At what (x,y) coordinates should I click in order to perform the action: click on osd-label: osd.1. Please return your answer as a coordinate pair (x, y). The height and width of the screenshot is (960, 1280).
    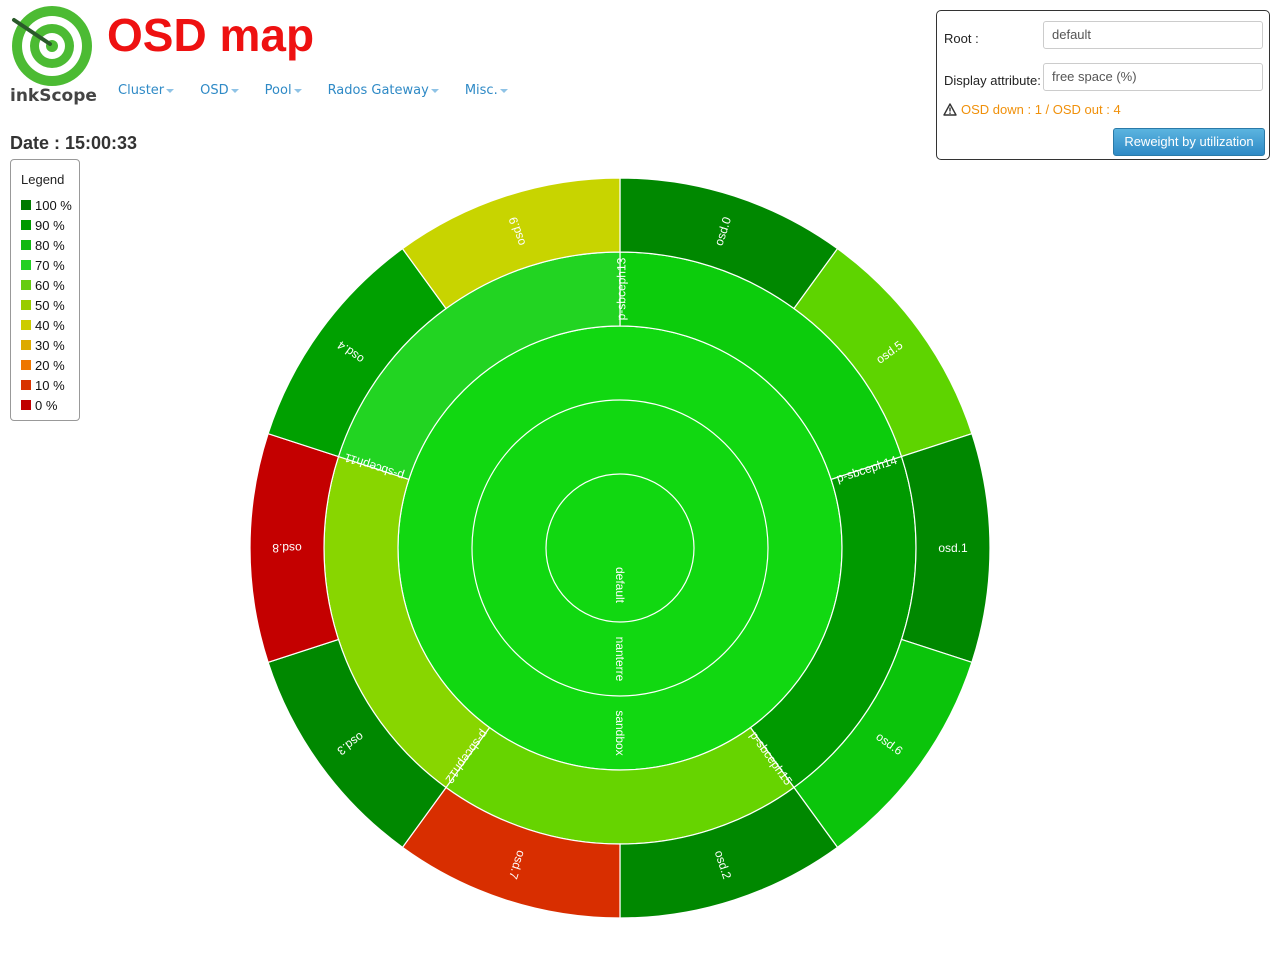
    Looking at the image, I should click on (953, 548).